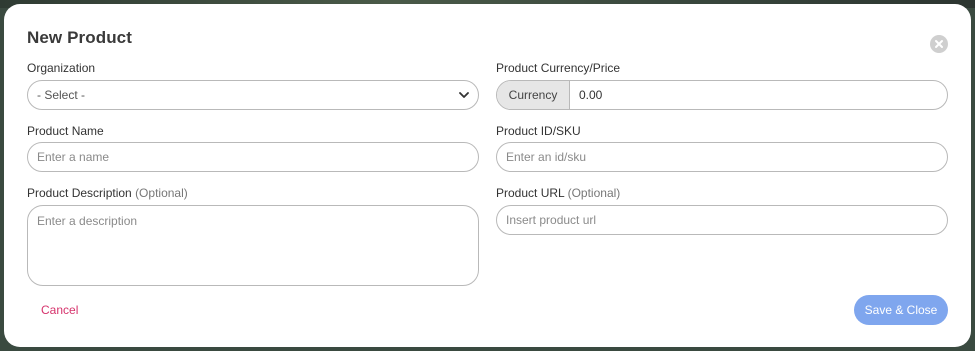 This screenshot has height=351, width=975. Describe the element at coordinates (73, 157) in the screenshot. I see `product-name-placeholder: Enter a name` at that location.